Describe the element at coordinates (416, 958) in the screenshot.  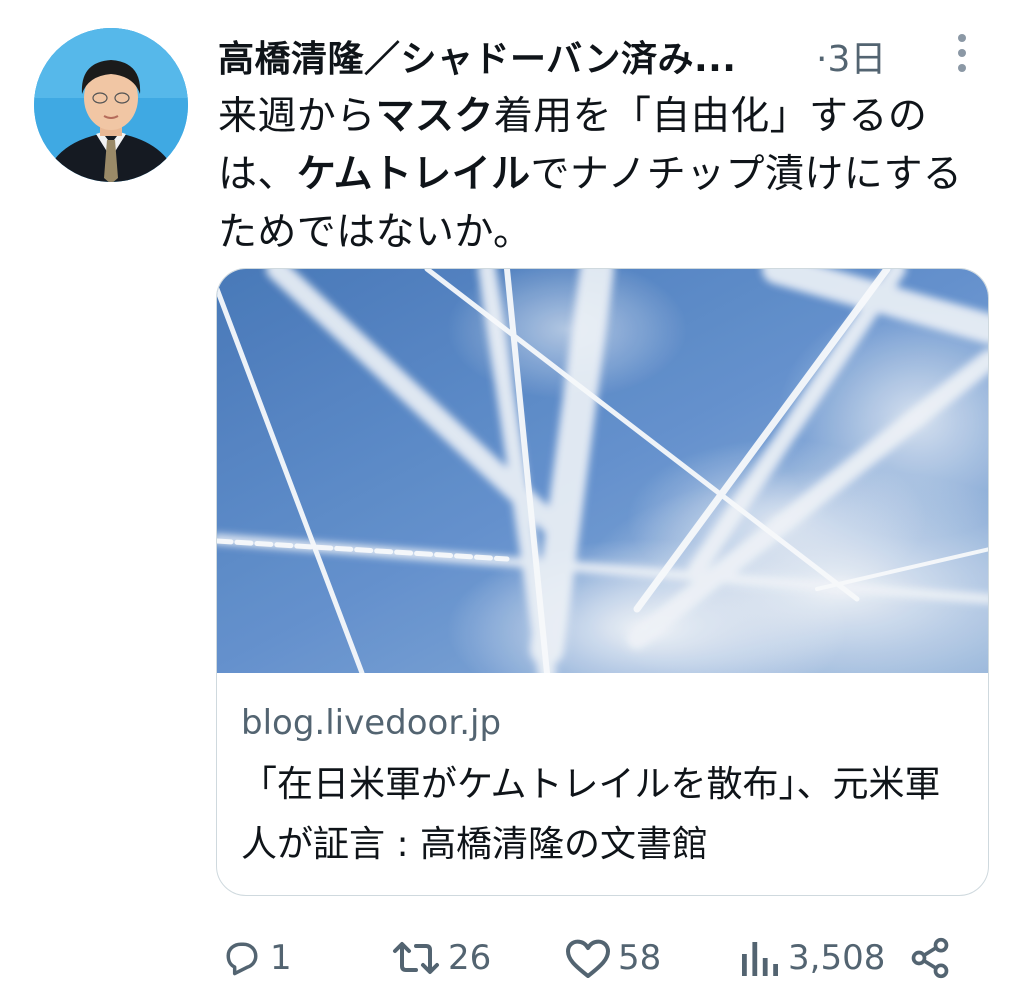
I see `retweet-icon` at that location.